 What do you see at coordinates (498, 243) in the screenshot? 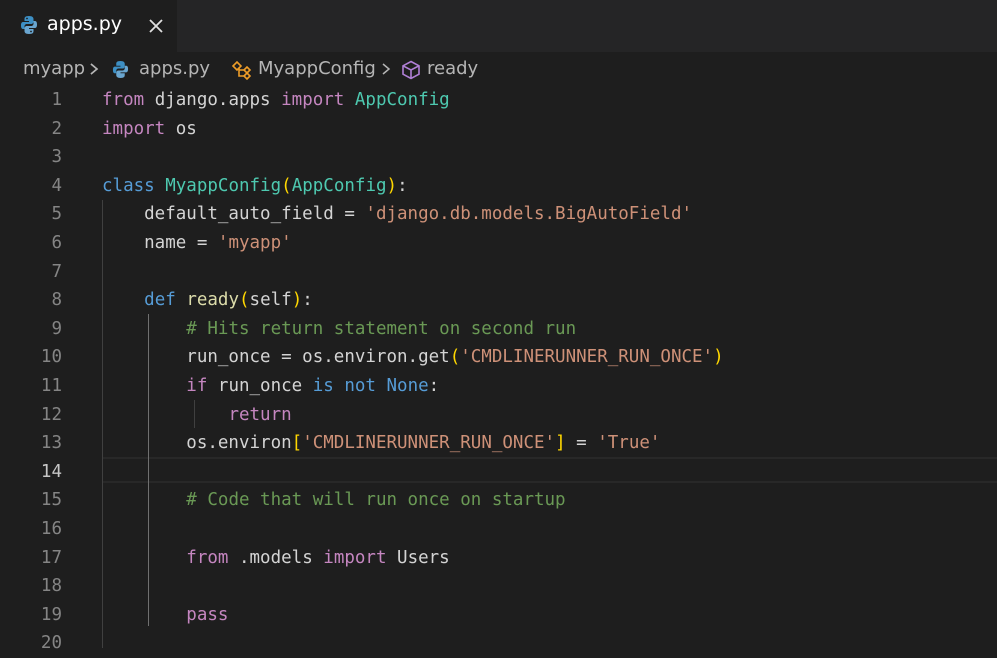
I see `code-line: 6 name = 'myapp'` at bounding box center [498, 243].